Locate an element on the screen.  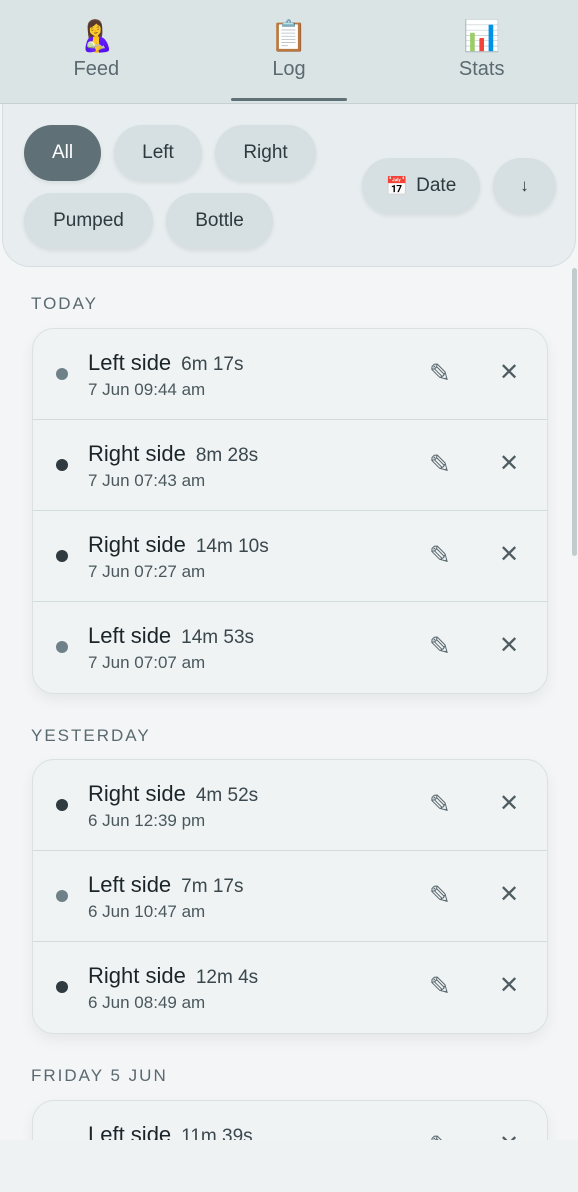
filter-pumped-label: Pumped is located at coordinates (88, 220).